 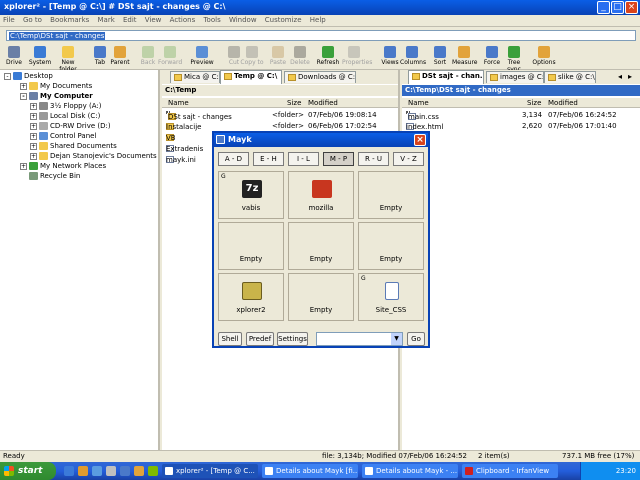 What do you see at coordinates (65, 117) in the screenshot?
I see `tree-item-local-disk: + Local Disk (C:)` at bounding box center [65, 117].